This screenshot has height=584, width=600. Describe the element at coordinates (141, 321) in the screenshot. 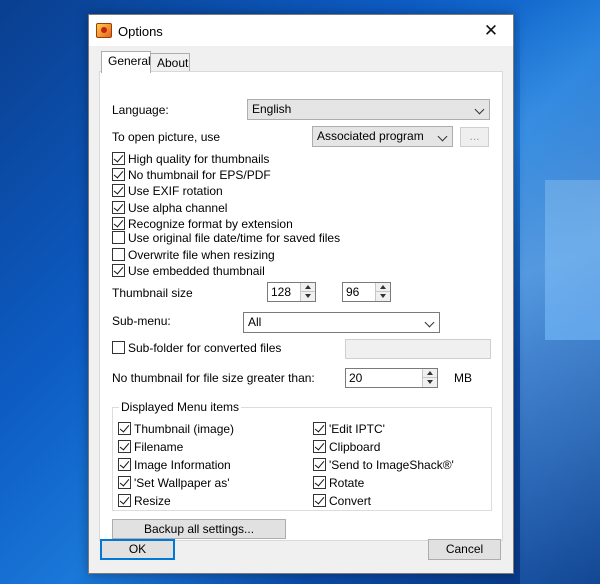

I see `submenu-label: Sub-menu:` at that location.